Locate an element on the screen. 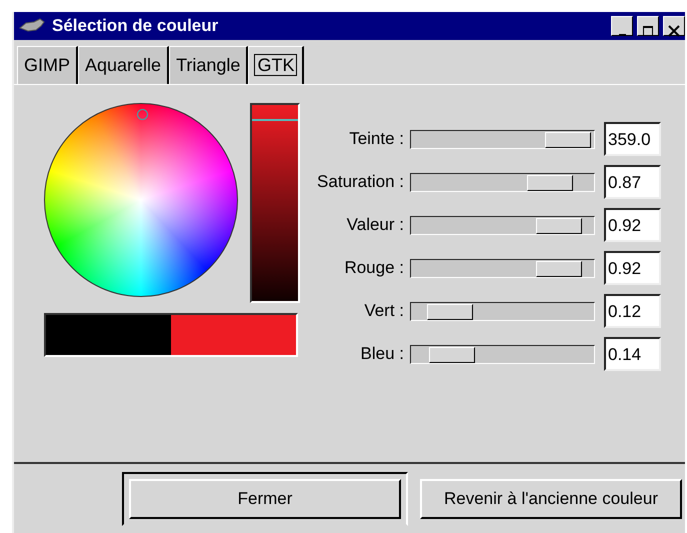 The height and width of the screenshot is (533, 687). value-field: 359.0 is located at coordinates (632, 139).